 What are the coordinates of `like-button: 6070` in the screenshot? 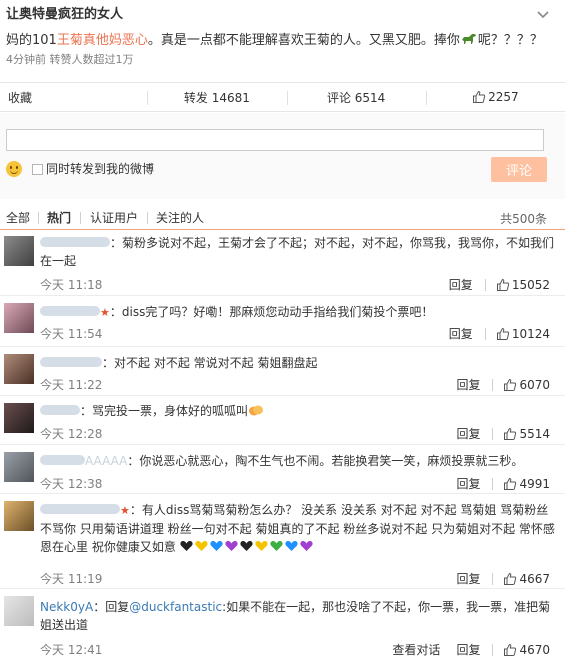 It's located at (526, 385).